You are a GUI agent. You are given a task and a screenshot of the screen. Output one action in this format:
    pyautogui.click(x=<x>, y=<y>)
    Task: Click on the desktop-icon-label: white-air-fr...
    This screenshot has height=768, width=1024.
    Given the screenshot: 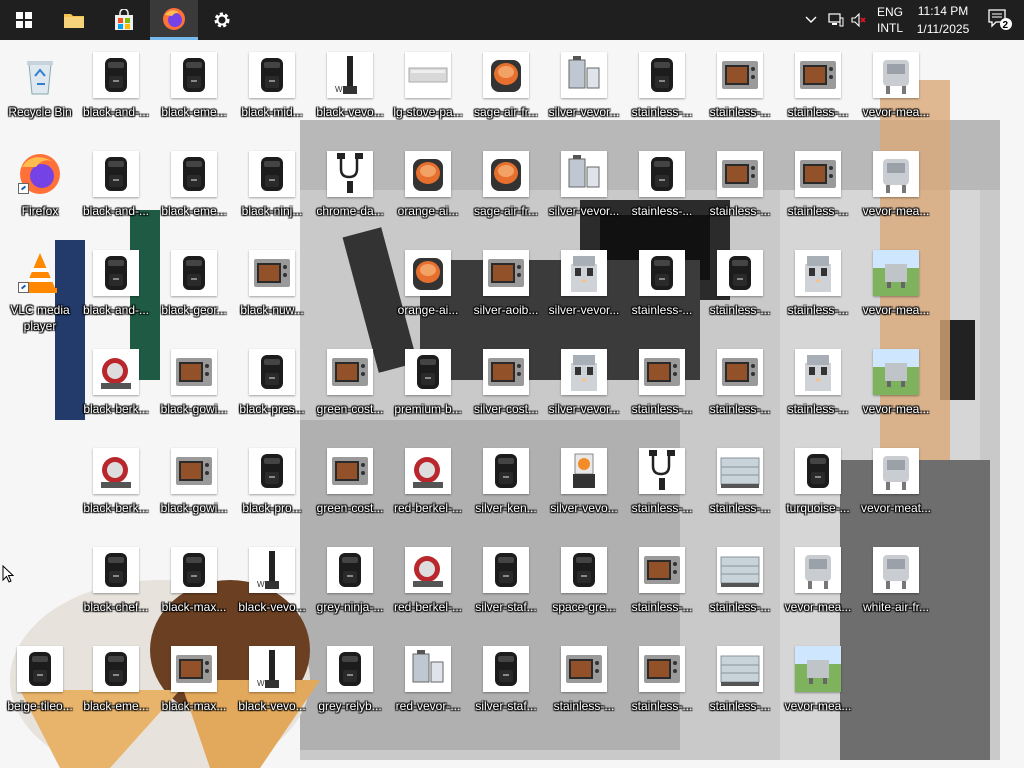 What is the action you would take?
    pyautogui.click(x=895, y=607)
    